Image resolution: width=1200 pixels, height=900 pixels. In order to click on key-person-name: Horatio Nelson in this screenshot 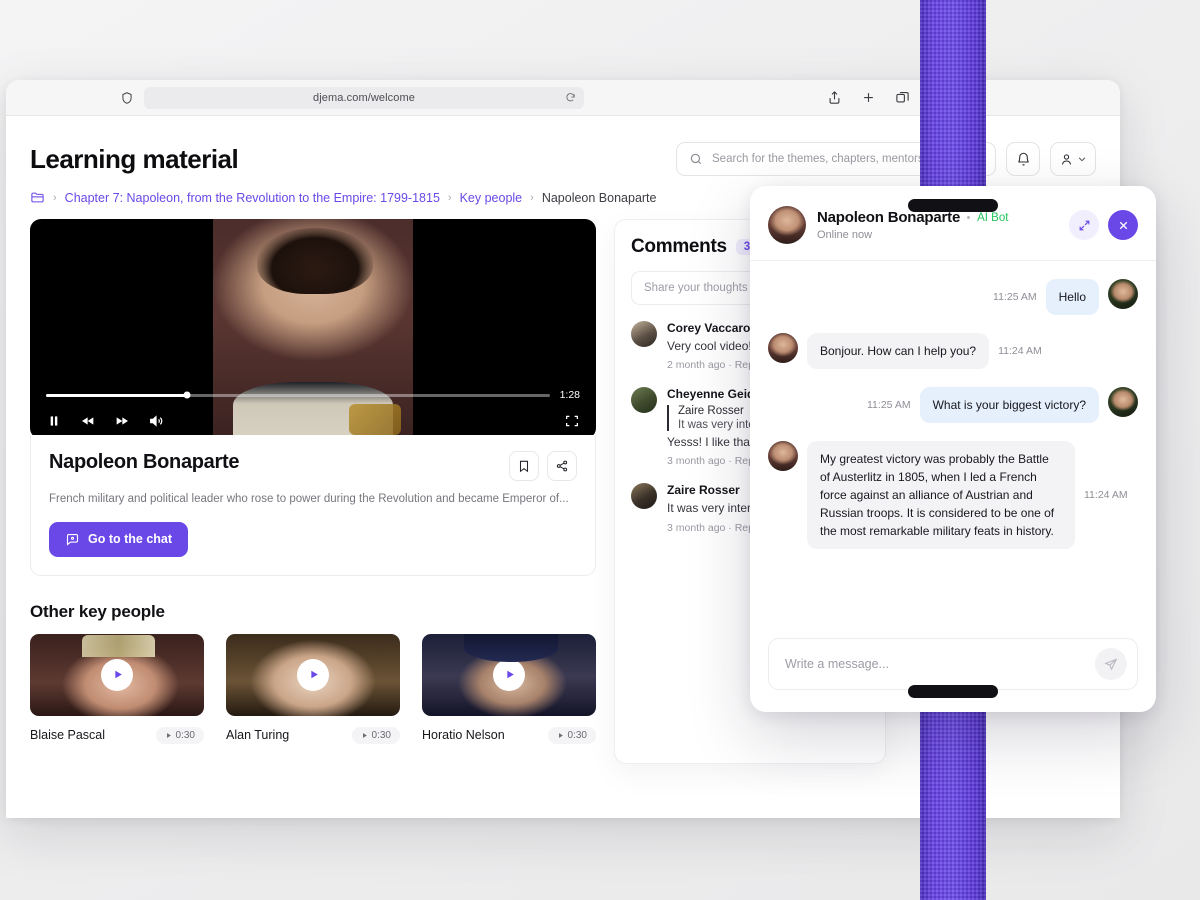, I will do `click(463, 735)`.